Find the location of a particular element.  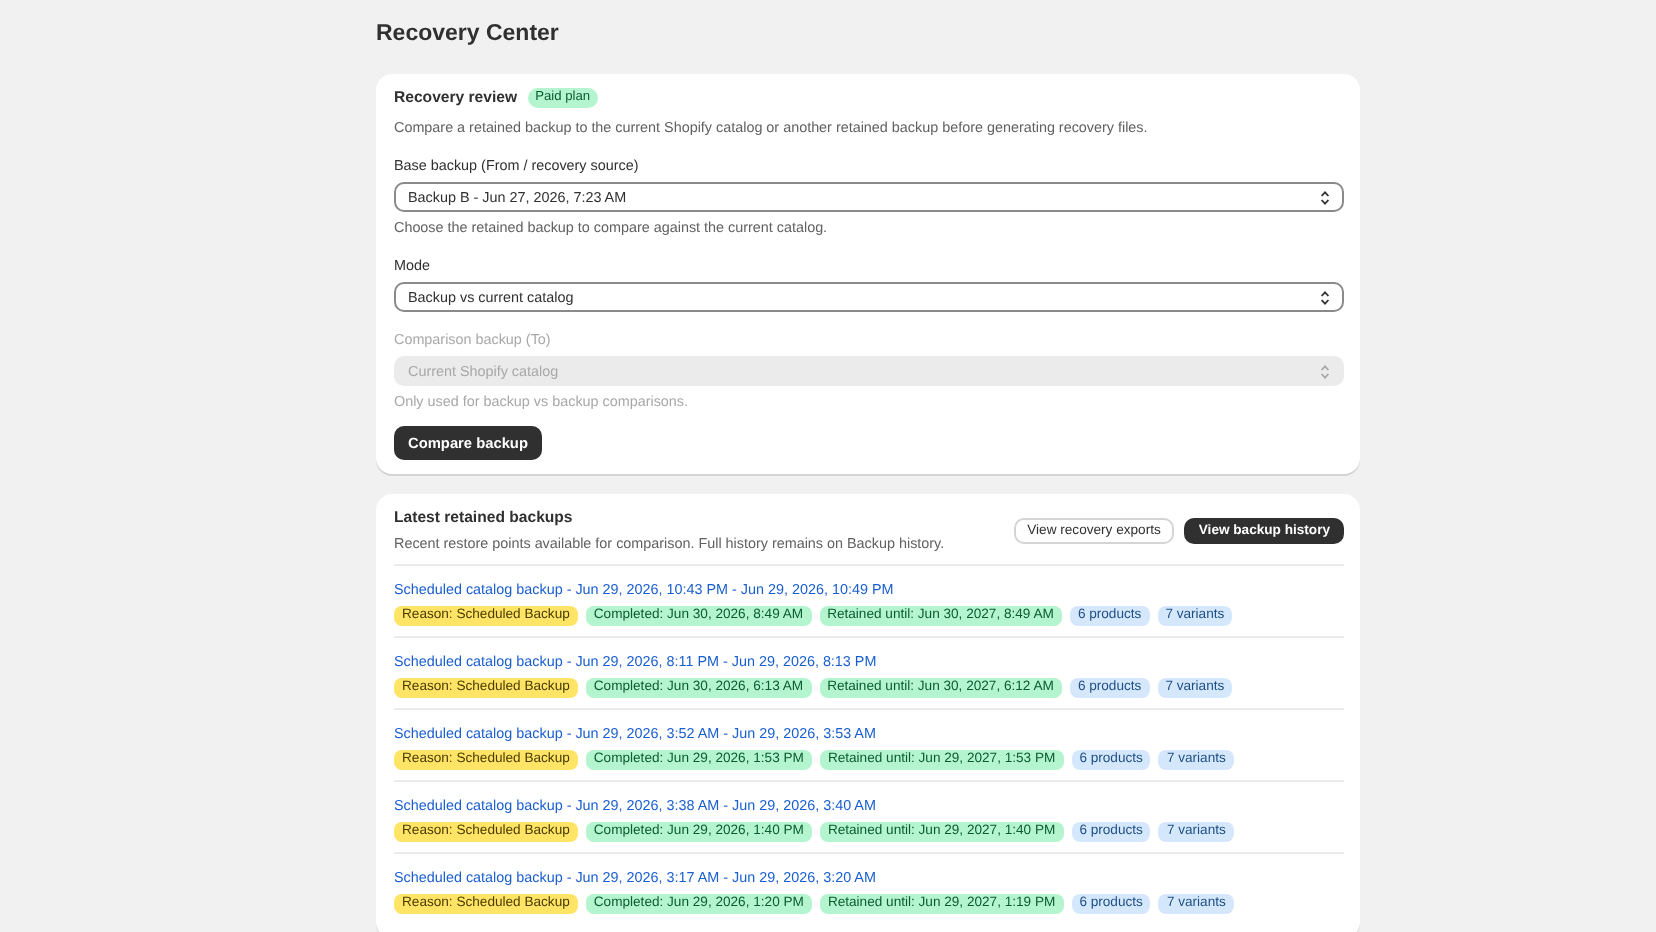

page-title: Recovery Center is located at coordinates (468, 35).